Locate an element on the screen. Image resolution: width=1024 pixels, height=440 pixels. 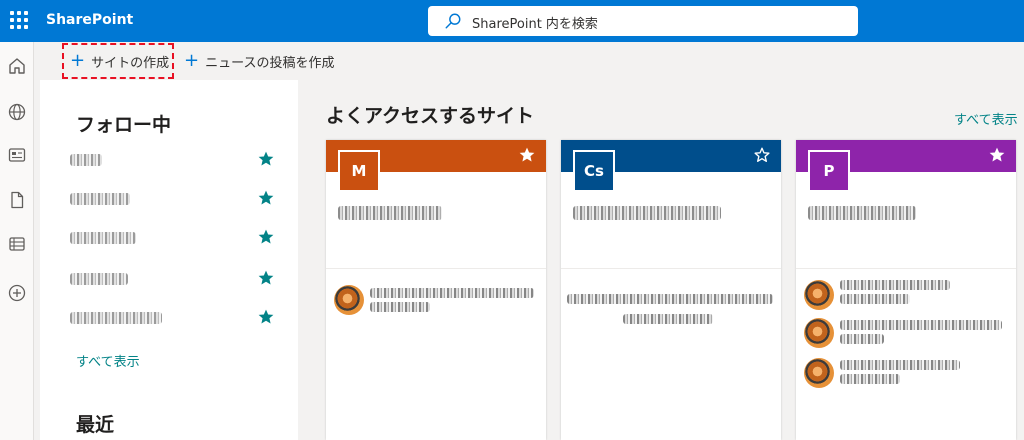
site-card: M is located at coordinates (436, 290).